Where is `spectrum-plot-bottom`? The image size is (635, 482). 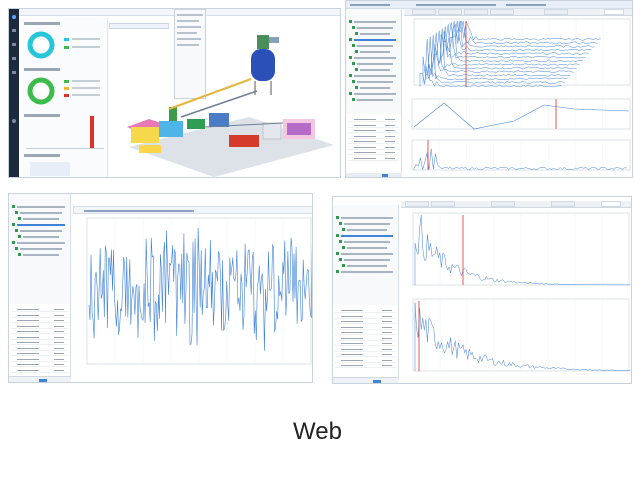 spectrum-plot-bottom is located at coordinates (517, 339).